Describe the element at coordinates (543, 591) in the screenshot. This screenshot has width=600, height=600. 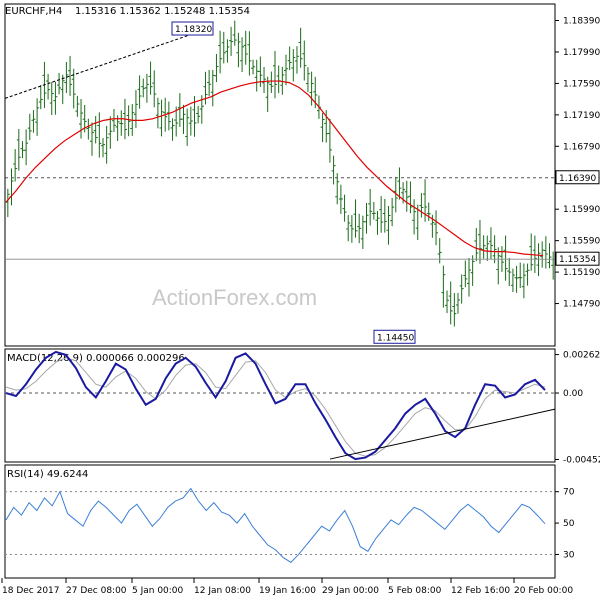
I see `time-tick-label: 20 Feb 00:00` at that location.